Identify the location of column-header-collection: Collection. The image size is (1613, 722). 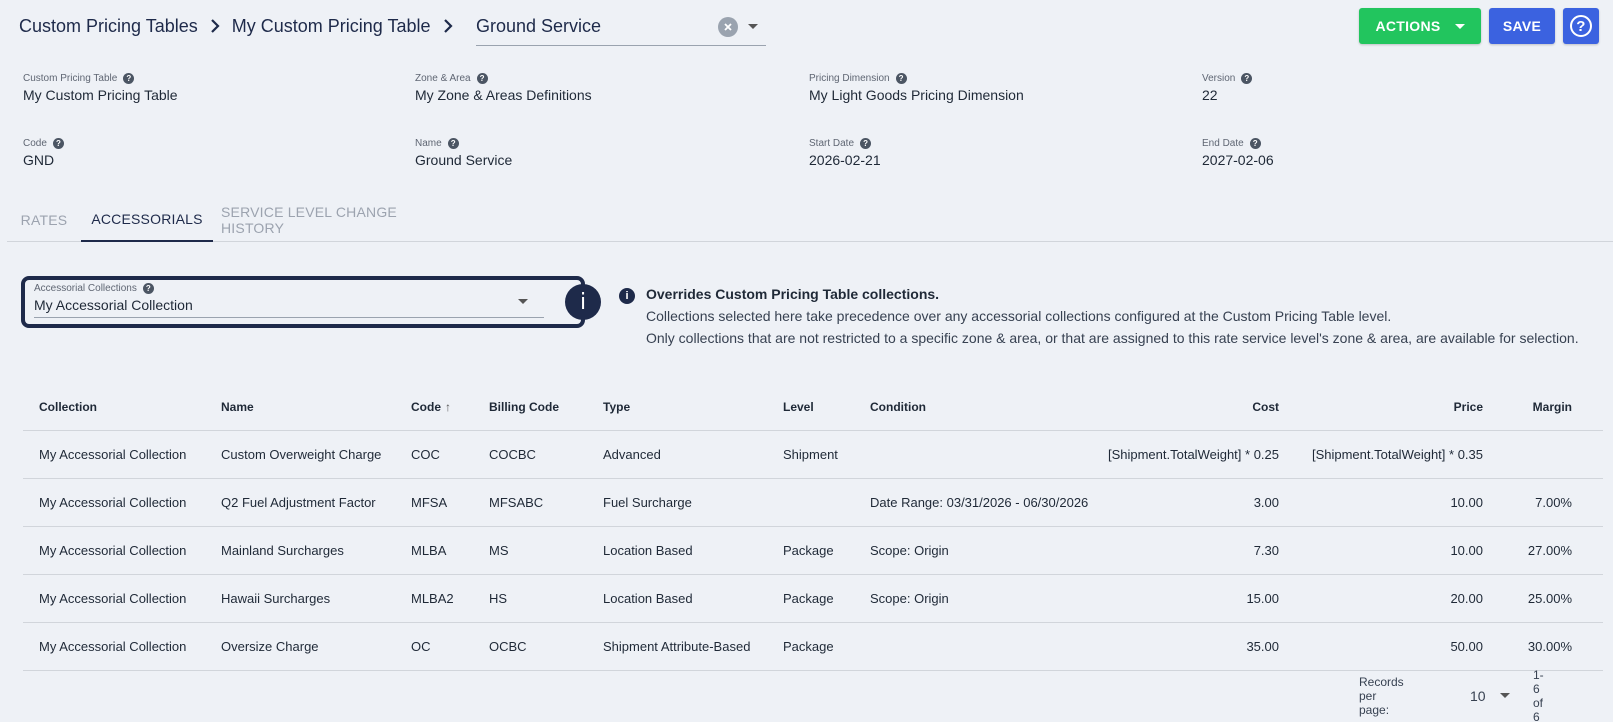
(68, 406).